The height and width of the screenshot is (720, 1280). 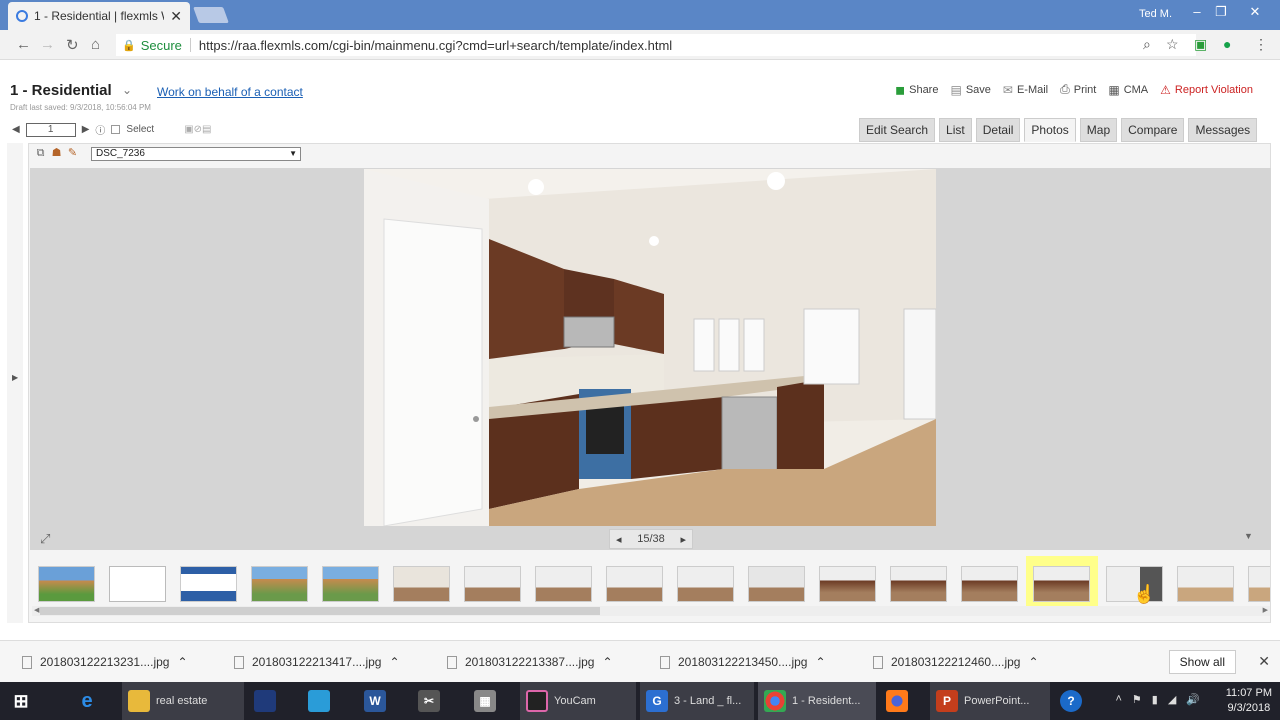 What do you see at coordinates (1172, 699) in the screenshot?
I see `wifi-icon: ◢` at bounding box center [1172, 699].